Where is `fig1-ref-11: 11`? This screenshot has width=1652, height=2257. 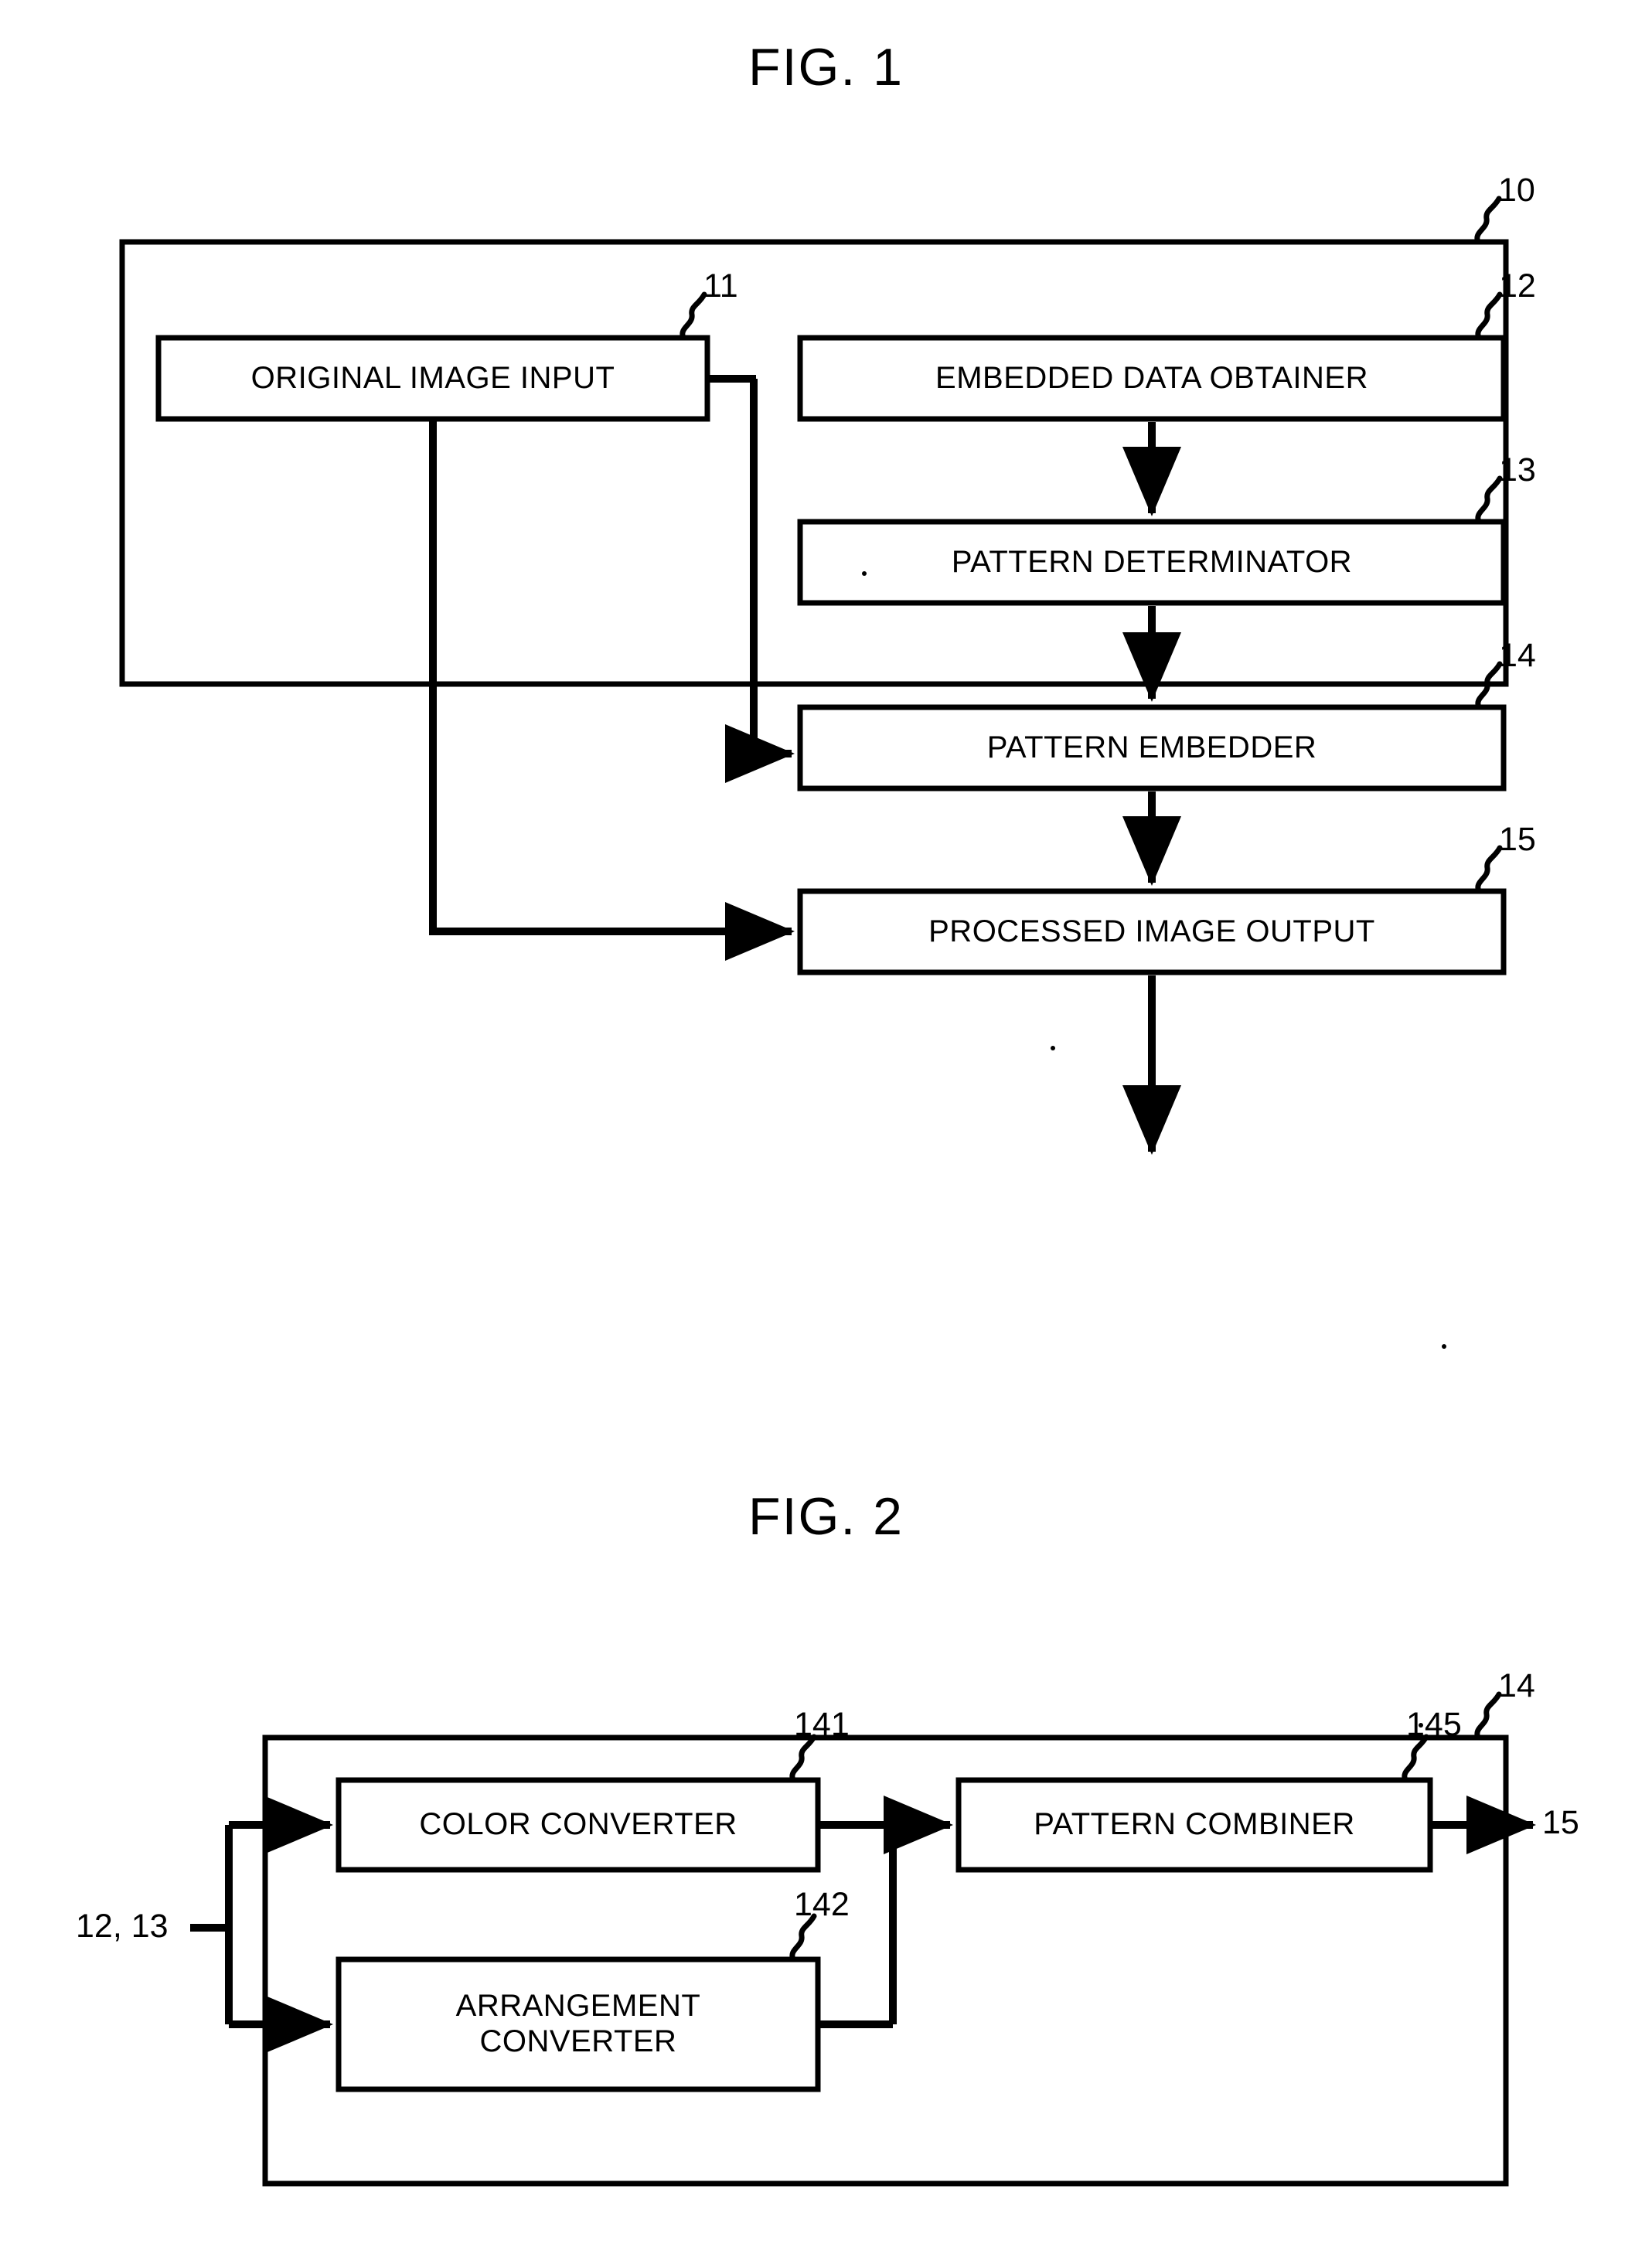 fig1-ref-11: 11 is located at coordinates (720, 286).